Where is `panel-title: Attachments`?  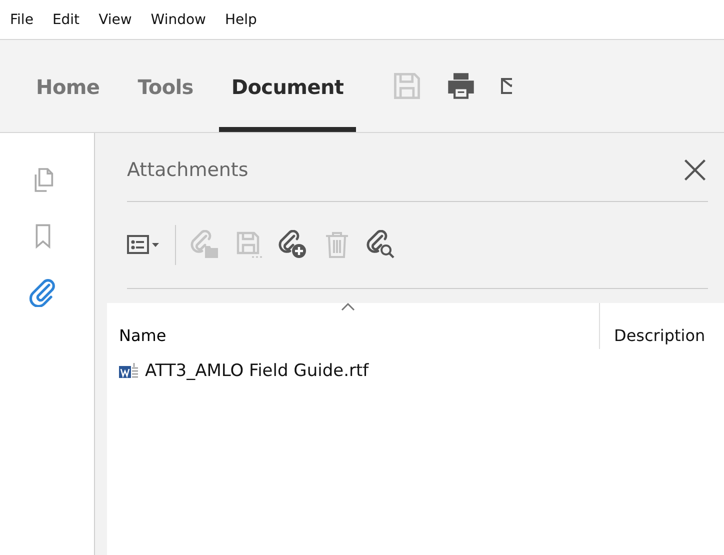
panel-title: Attachments is located at coordinates (187, 170).